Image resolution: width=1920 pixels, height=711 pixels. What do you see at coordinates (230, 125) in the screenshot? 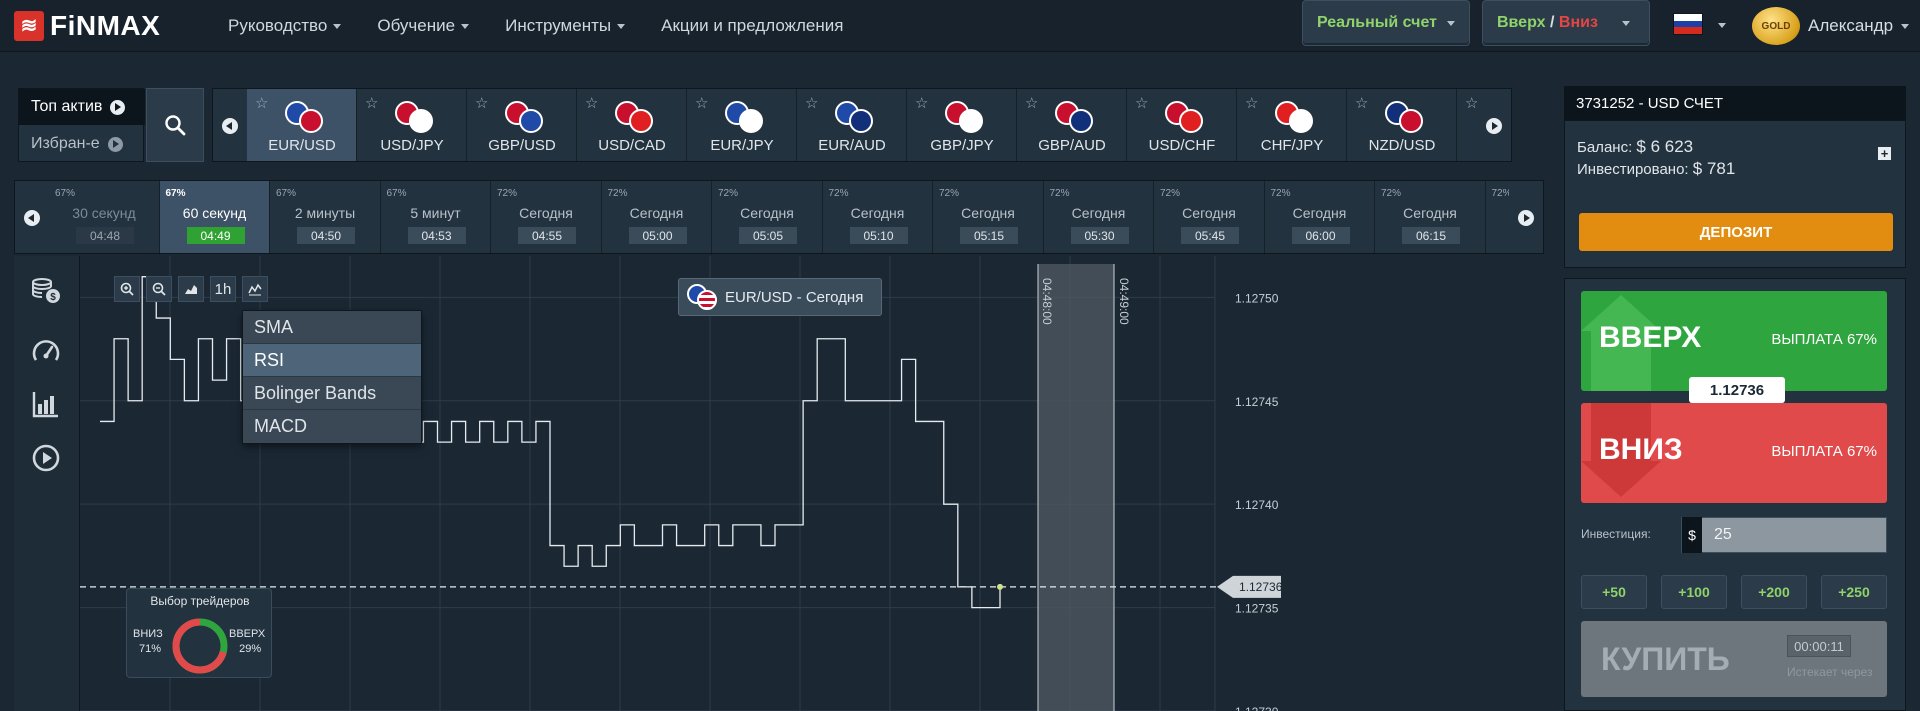
I see `asset-scroll-left` at bounding box center [230, 125].